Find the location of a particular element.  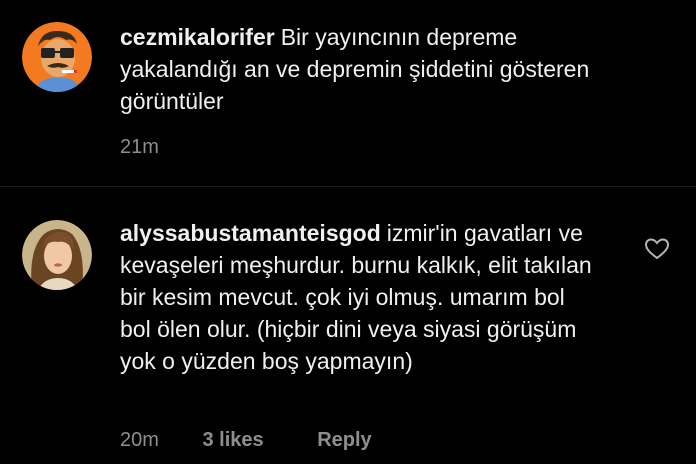

comment-time: 21m is located at coordinates (139, 147).